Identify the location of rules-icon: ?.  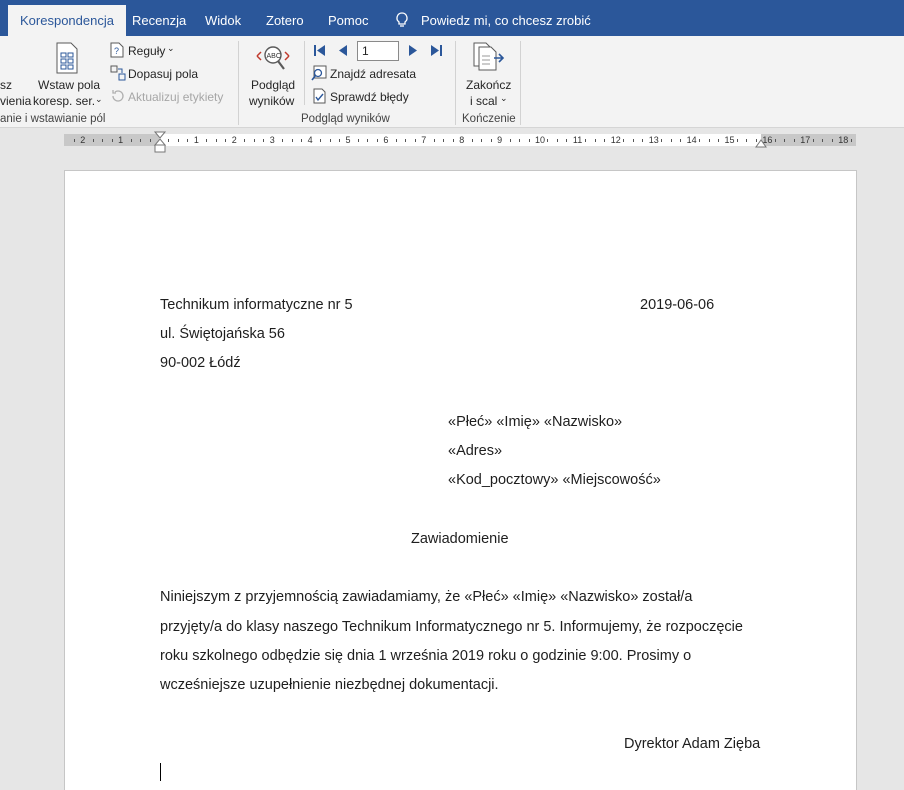
(117, 50).